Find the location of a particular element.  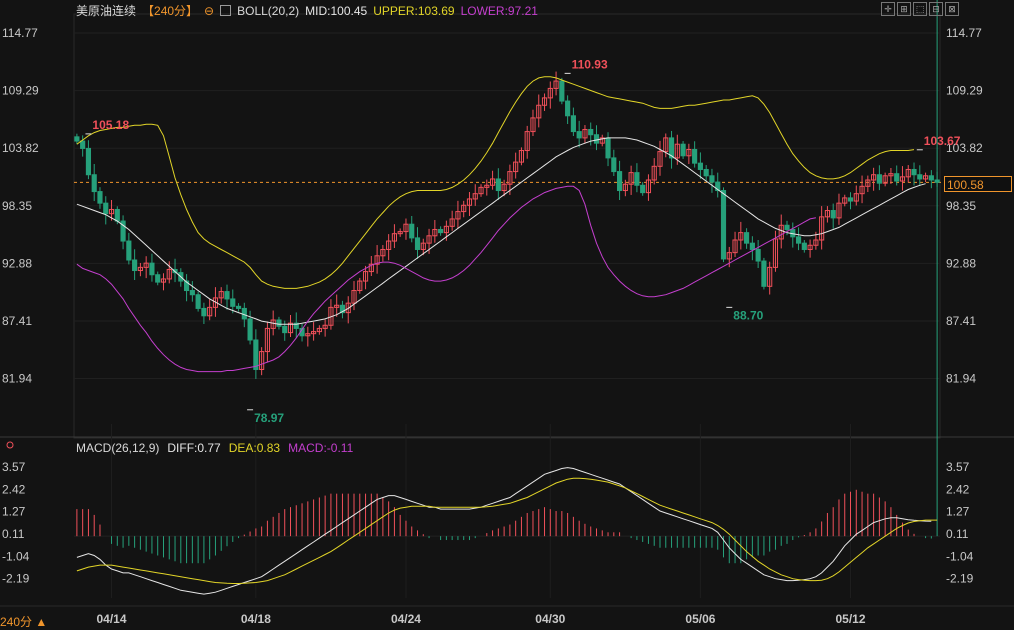

boll-label: BOLL(20,2) is located at coordinates (268, 11).